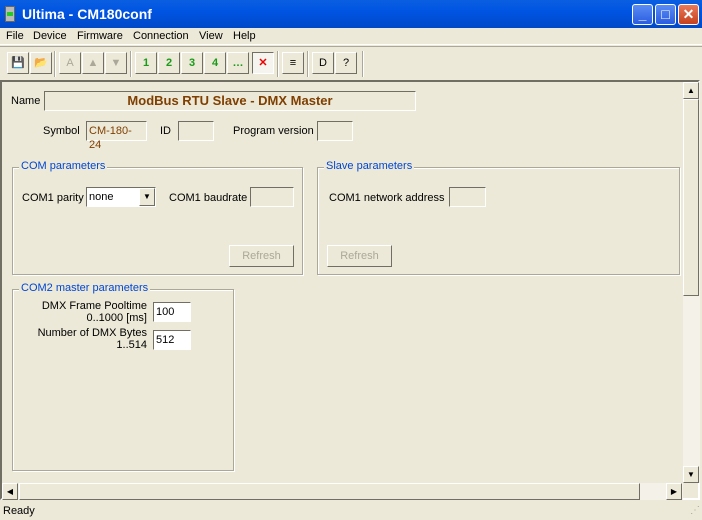 This screenshot has height=520, width=702. I want to click on group-title: COM parameters, so click(63, 166).